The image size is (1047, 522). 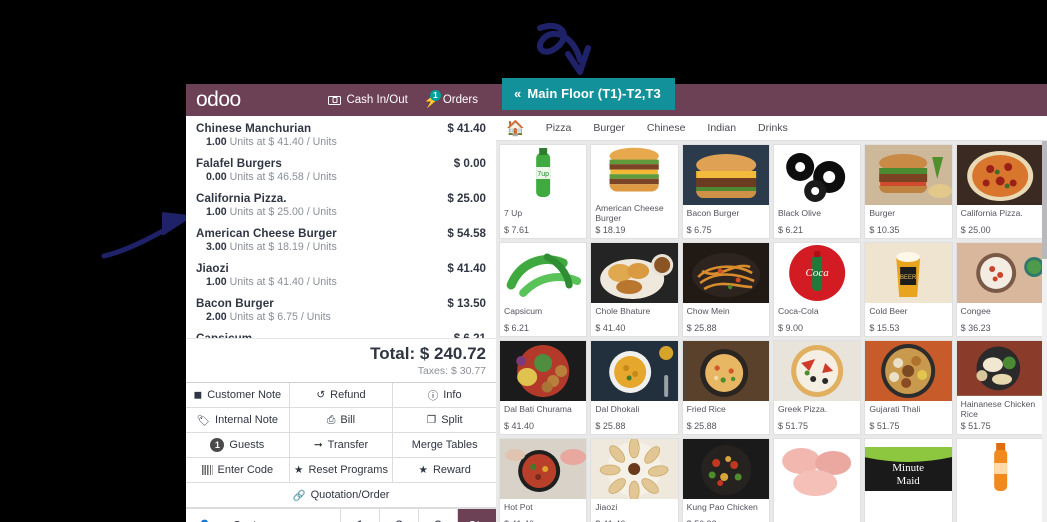 I want to click on customer-note-button: ◼ Customer Note, so click(x=238, y=395).